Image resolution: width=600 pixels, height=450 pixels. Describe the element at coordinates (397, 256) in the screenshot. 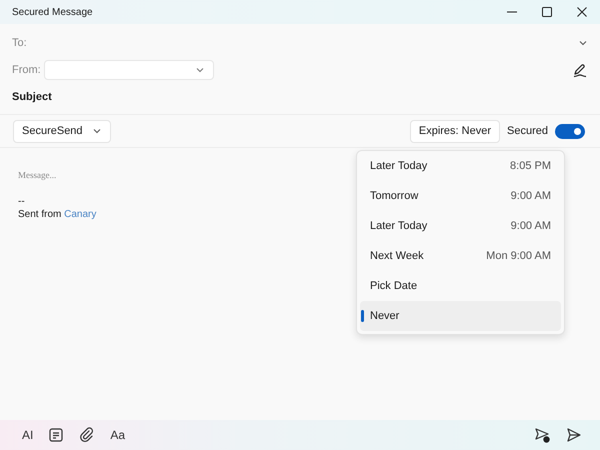

I see `option-label: Next Week` at that location.